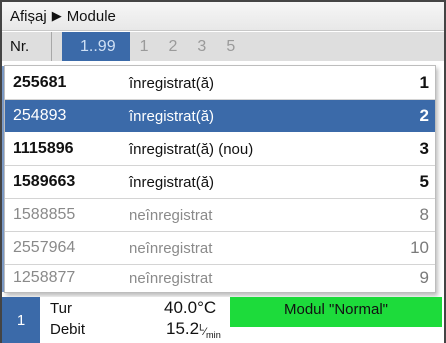  What do you see at coordinates (424, 115) in the screenshot?
I see `module-index: 2` at bounding box center [424, 115].